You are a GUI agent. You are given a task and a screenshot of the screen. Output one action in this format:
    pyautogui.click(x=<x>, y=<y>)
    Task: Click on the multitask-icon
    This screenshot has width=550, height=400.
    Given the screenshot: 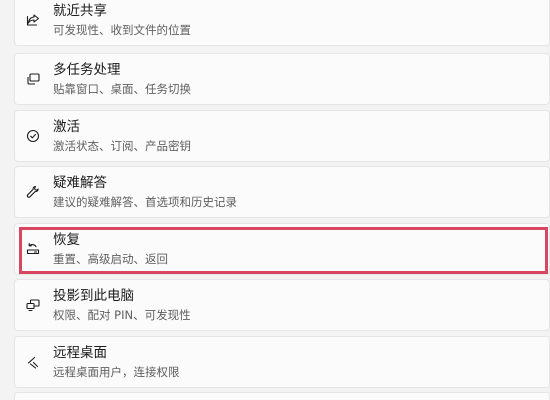 What is the action you would take?
    pyautogui.click(x=33, y=79)
    